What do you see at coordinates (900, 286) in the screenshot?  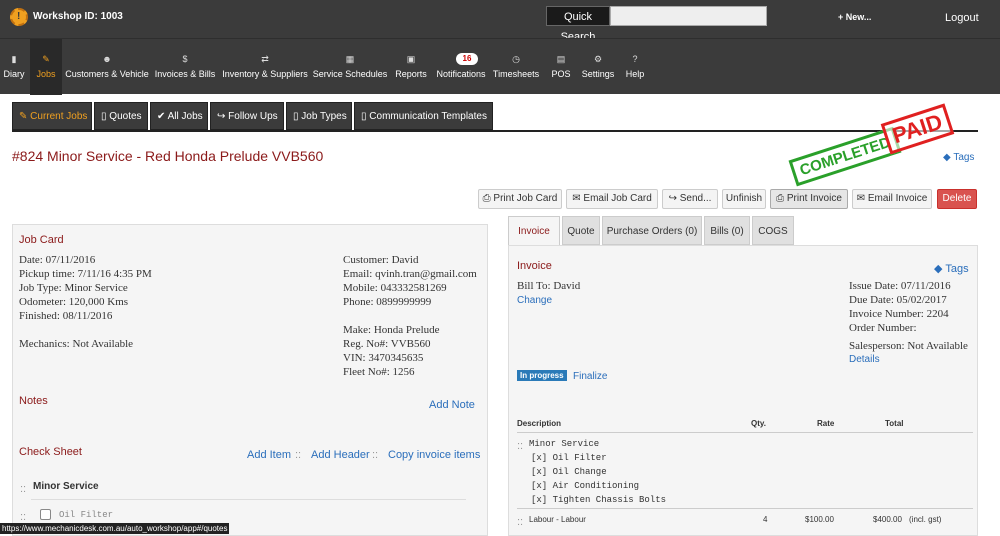 I see `issue-date: Issue Date: 07/11/2016` at bounding box center [900, 286].